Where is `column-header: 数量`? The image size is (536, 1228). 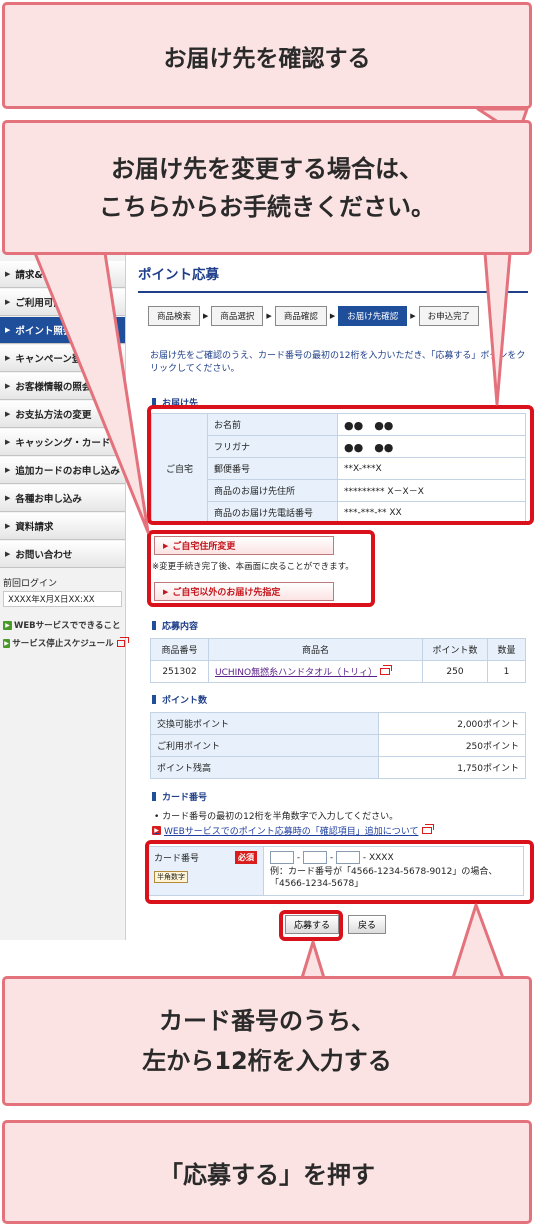 column-header: 数量 is located at coordinates (506, 649).